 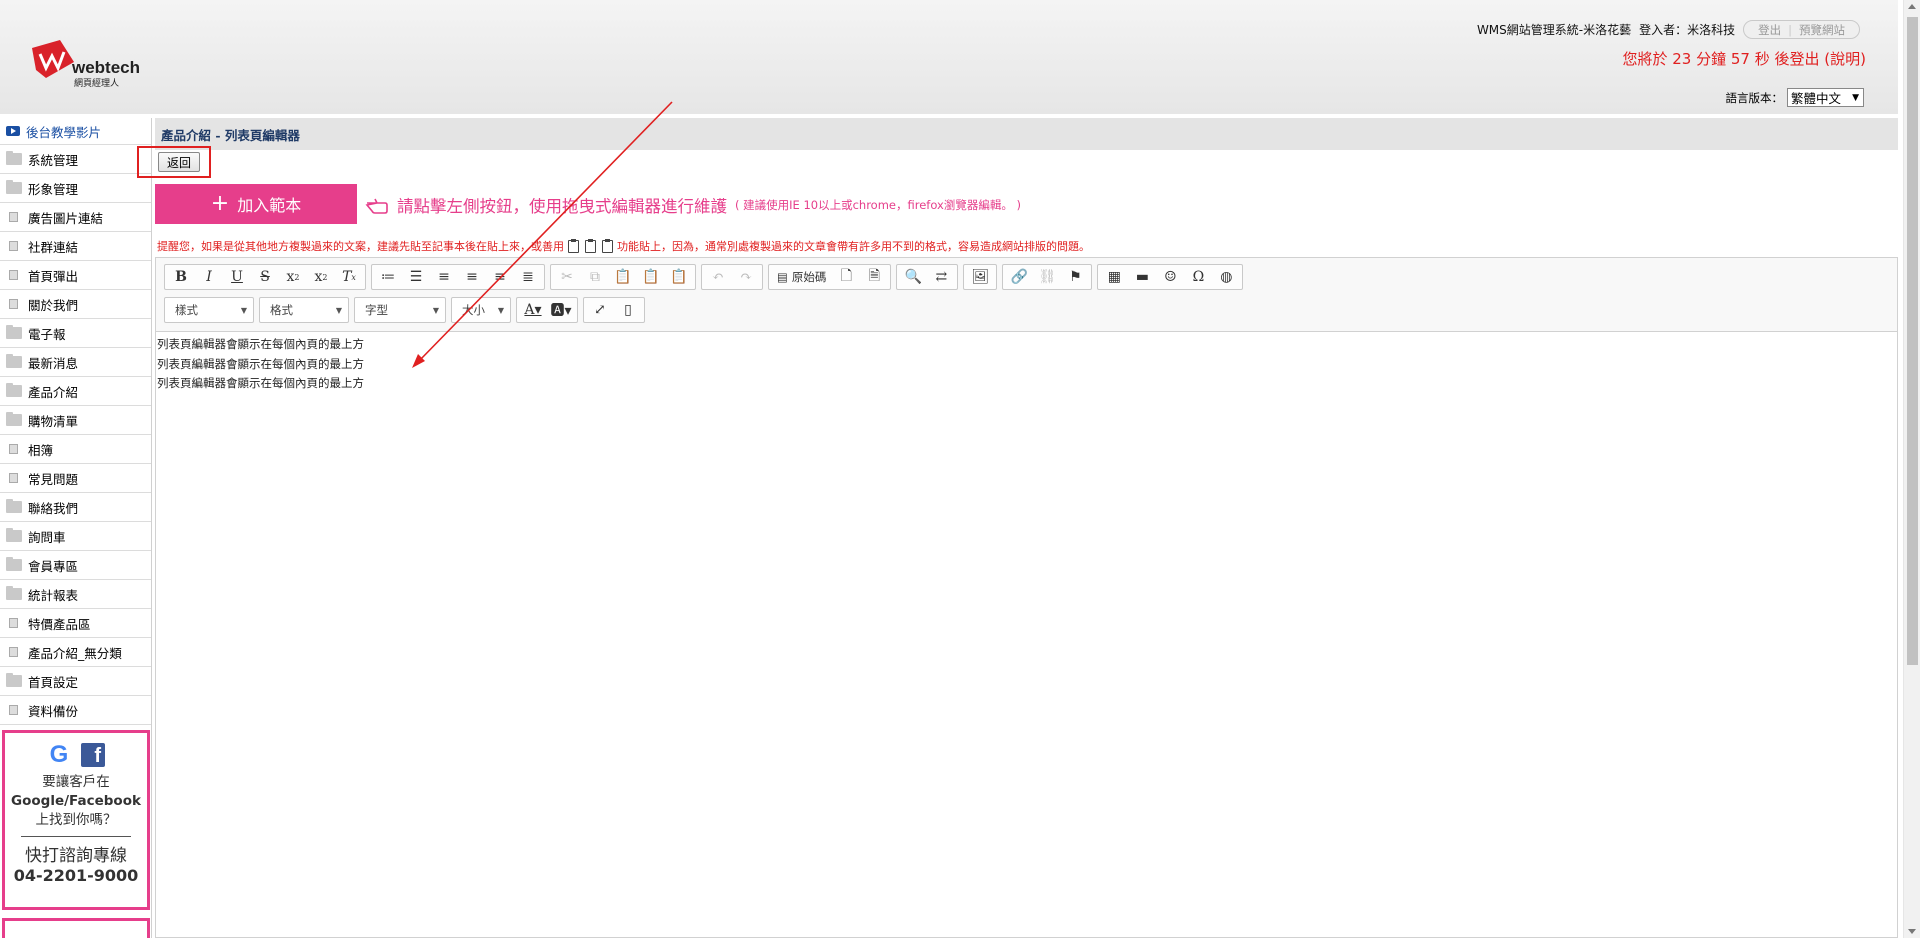 I want to click on sidebar-item-label: 購物清單, so click(x=53, y=421).